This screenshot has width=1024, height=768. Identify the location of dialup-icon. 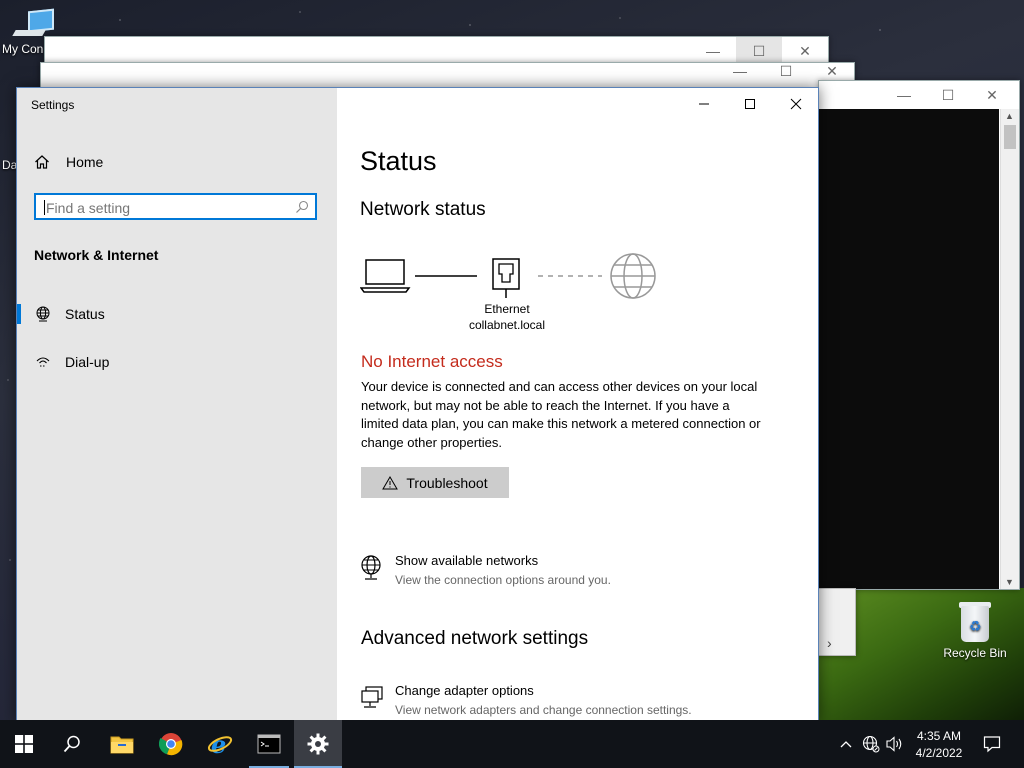
(43, 362).